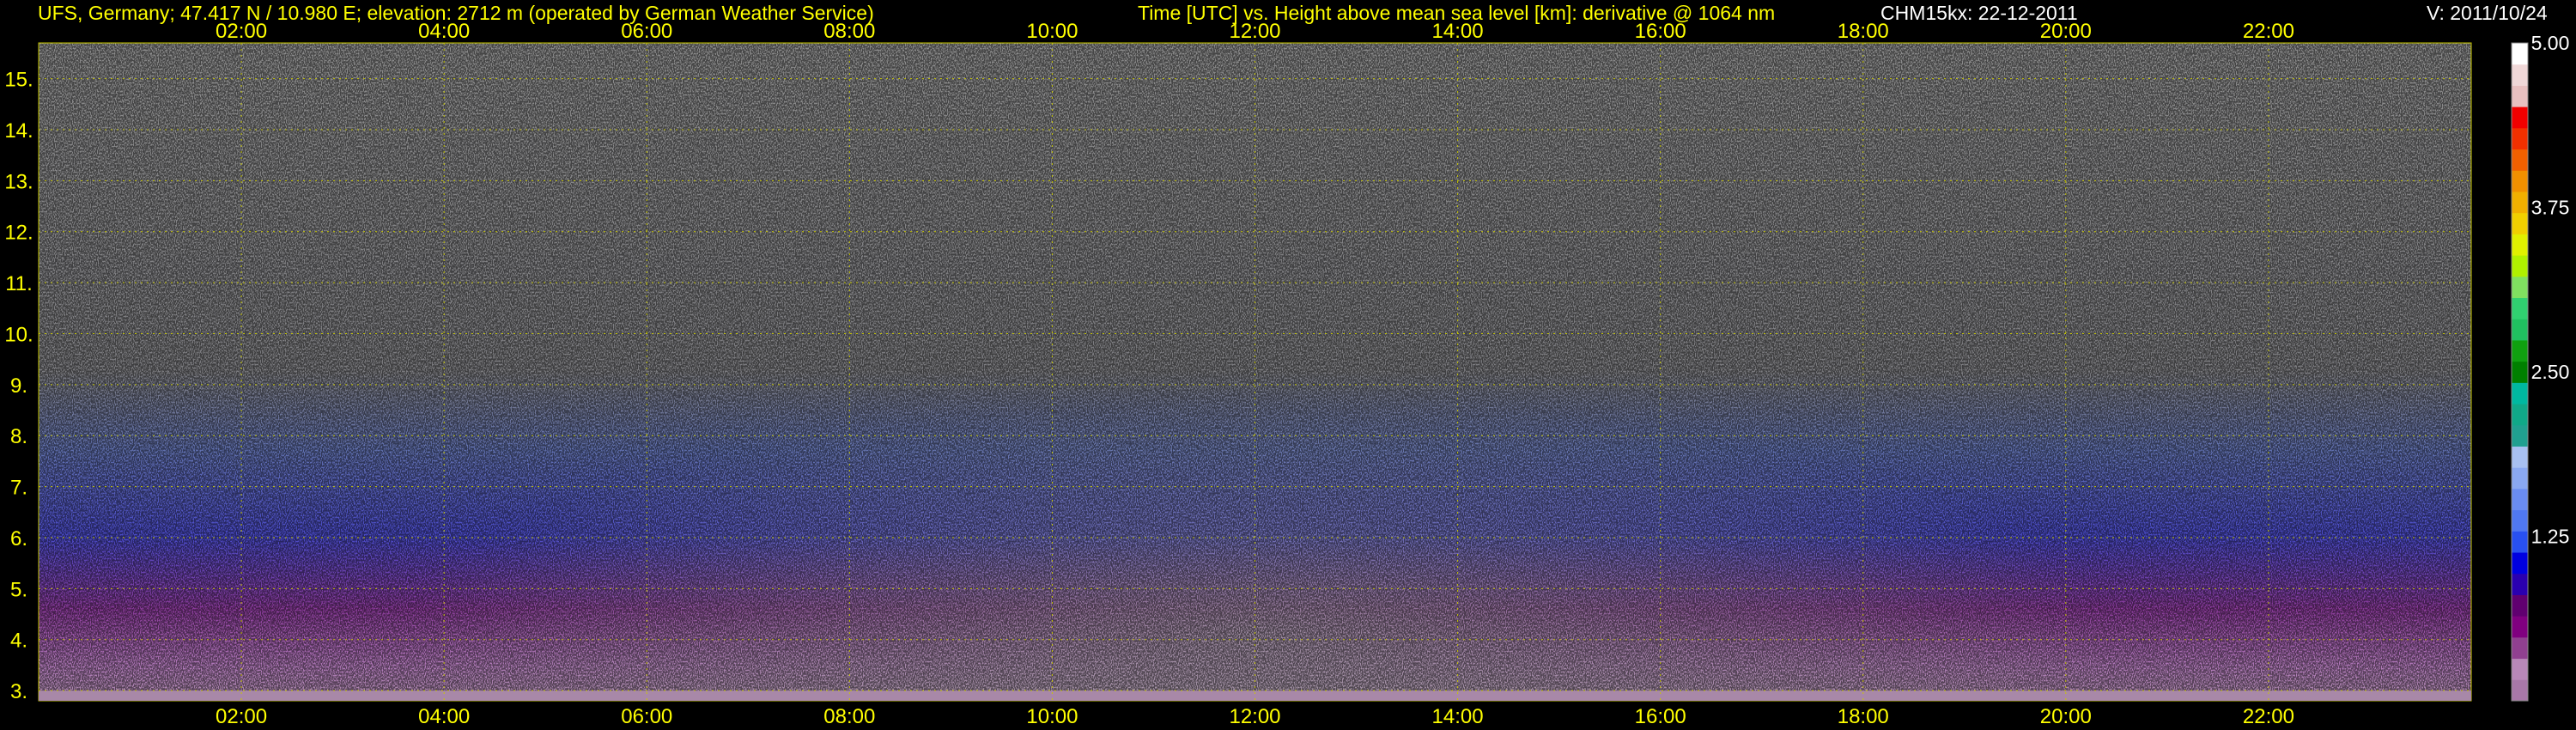 This screenshot has width=2576, height=730. What do you see at coordinates (2551, 208) in the screenshot?
I see `colorbar-tick-label: 3.75` at bounding box center [2551, 208].